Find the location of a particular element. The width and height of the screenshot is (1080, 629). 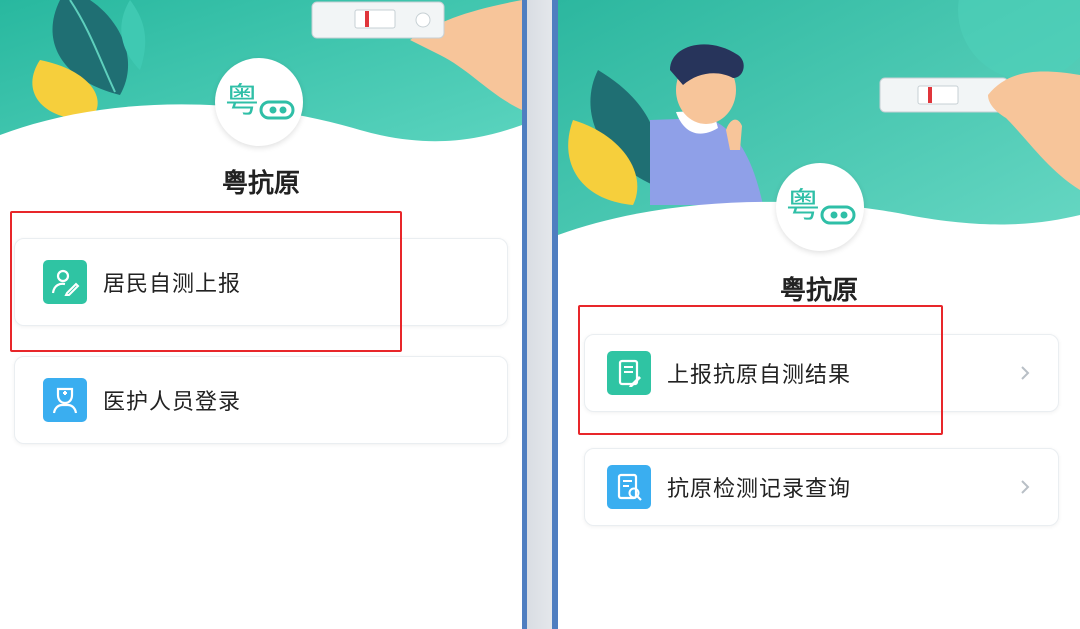

menu-item-report-antigen-result: 上报抗原自测结果 is located at coordinates (821, 373).